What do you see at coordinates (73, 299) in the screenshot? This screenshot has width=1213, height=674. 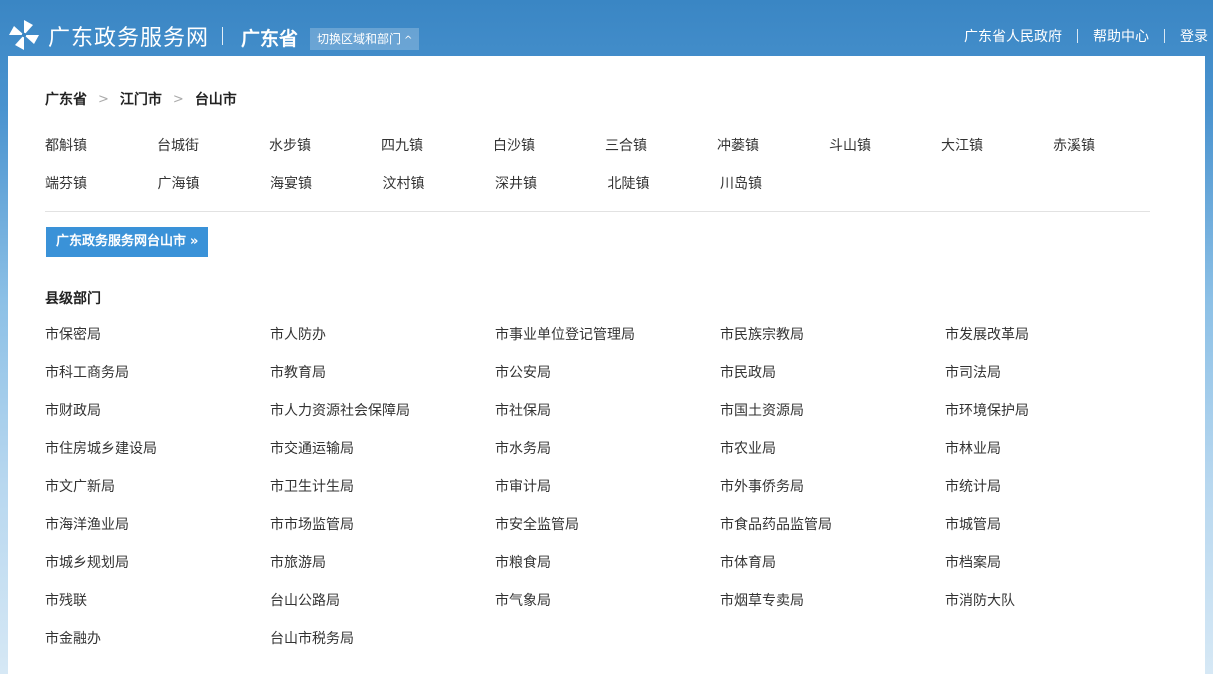 I see `department-section-title: 县级部门` at bounding box center [73, 299].